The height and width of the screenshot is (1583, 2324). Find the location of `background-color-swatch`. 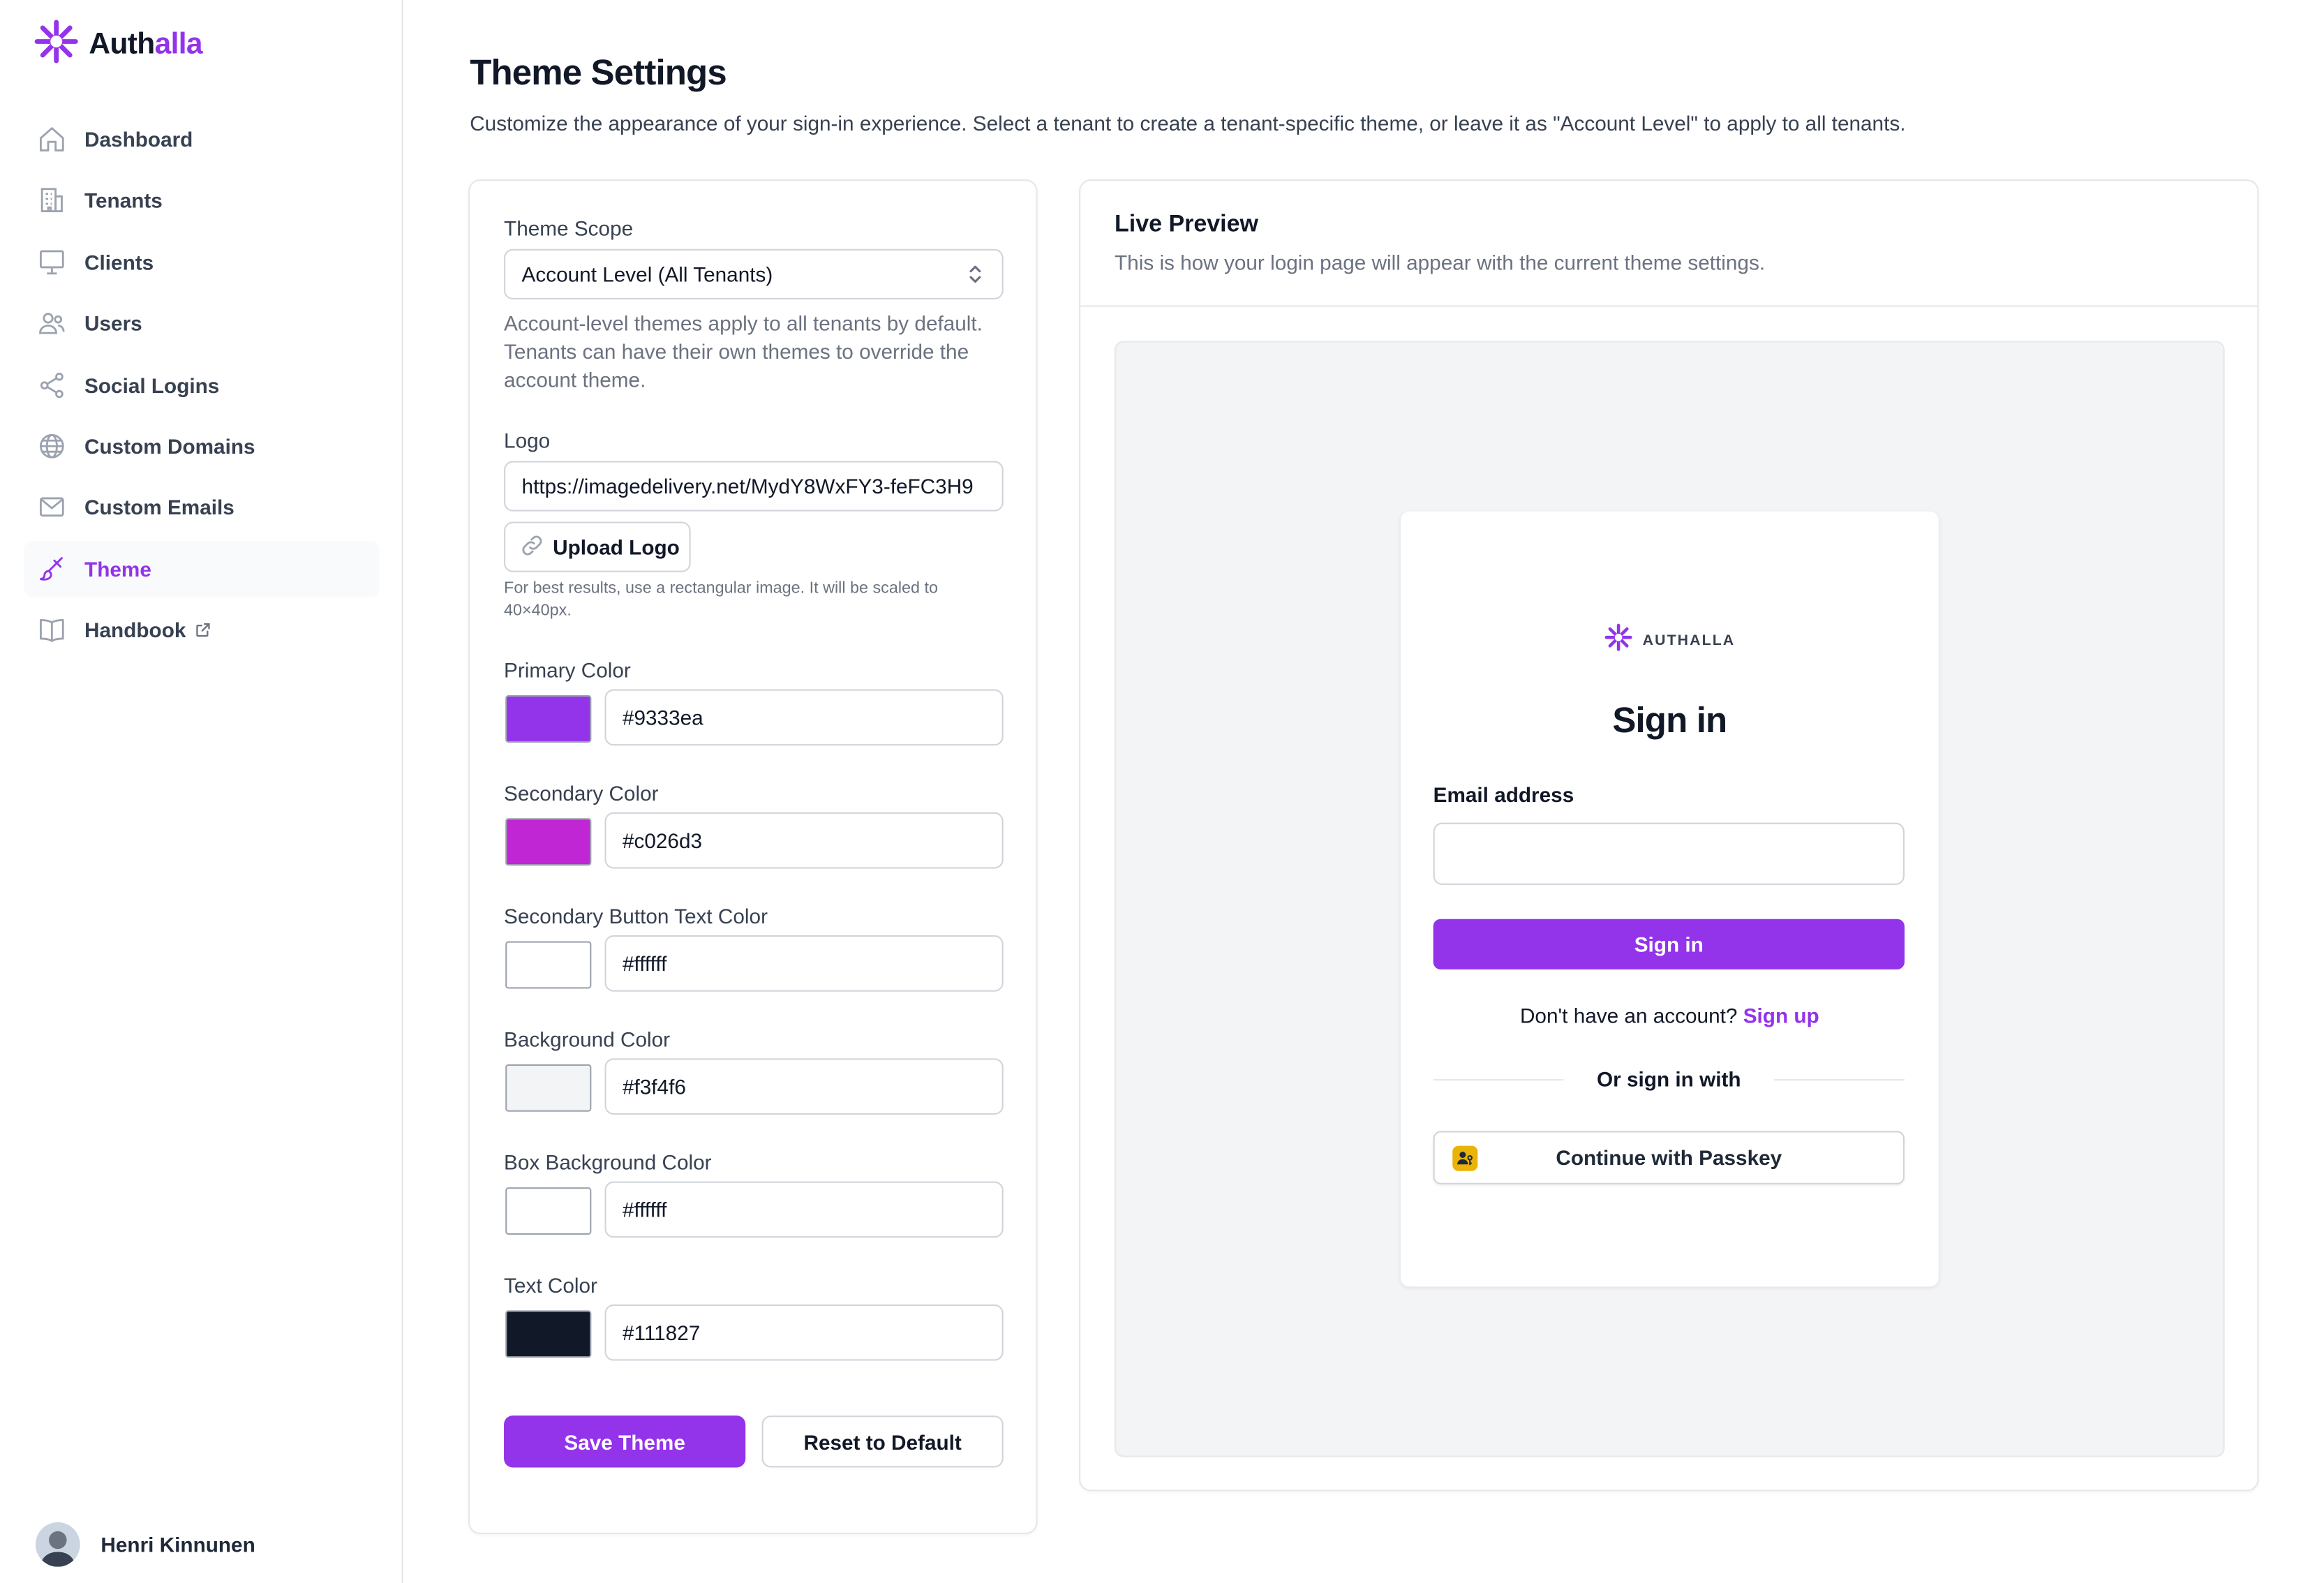

background-color-swatch is located at coordinates (548, 1088).